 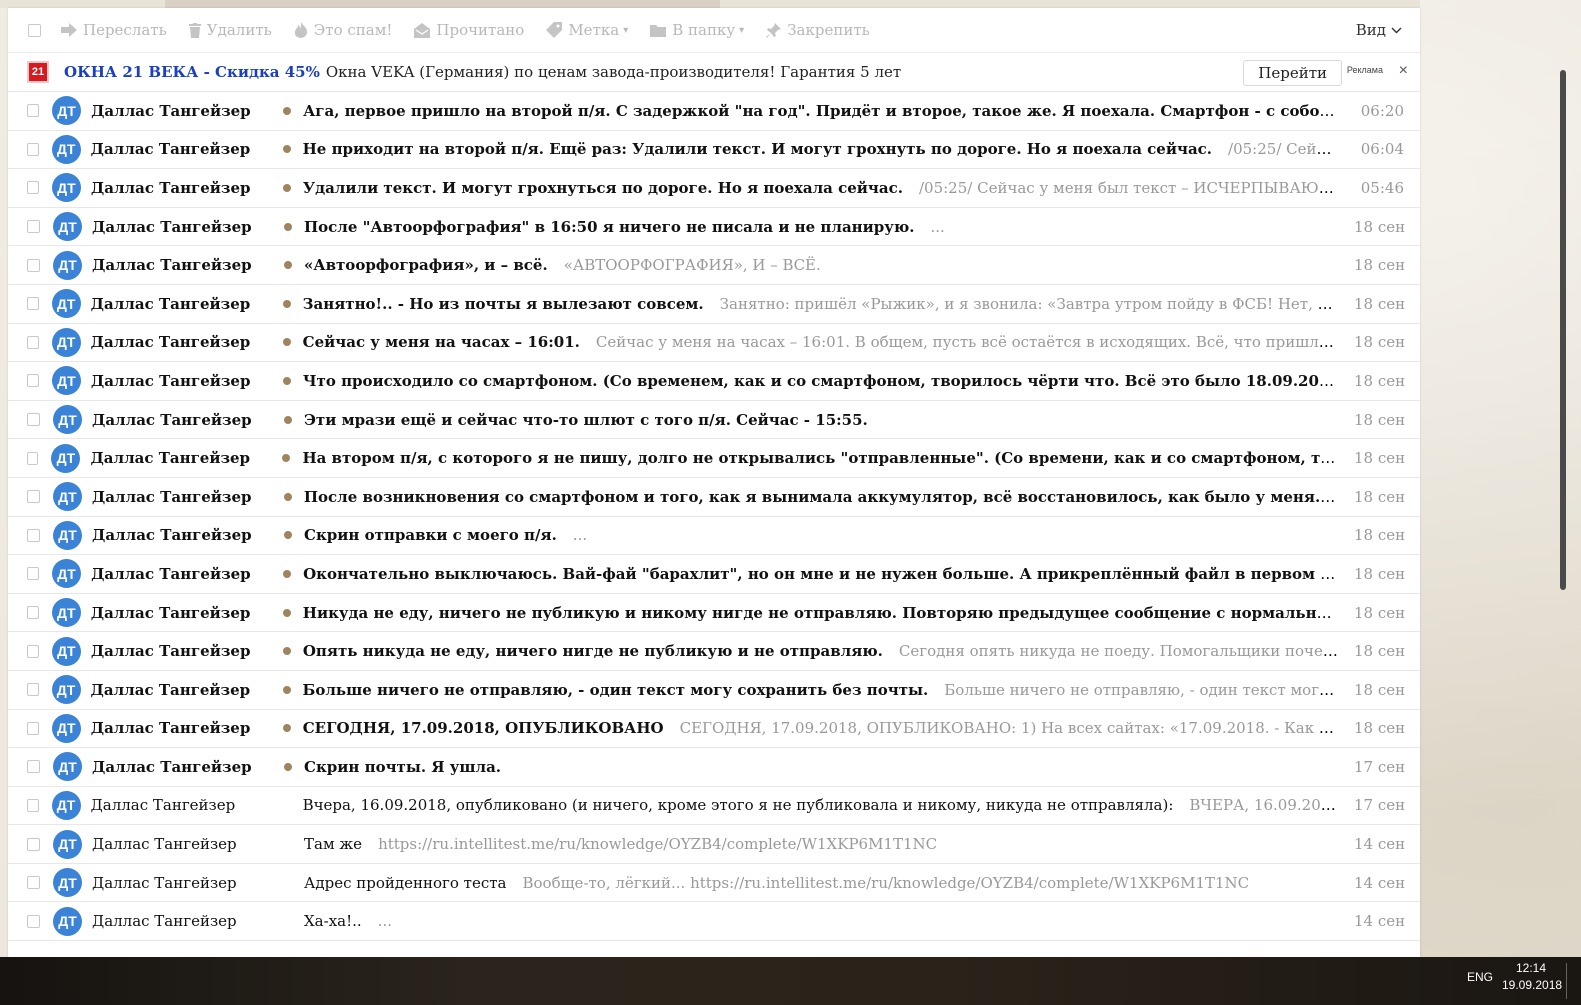 What do you see at coordinates (1563, 330) in the screenshot?
I see `scrollbar-thumb` at bounding box center [1563, 330].